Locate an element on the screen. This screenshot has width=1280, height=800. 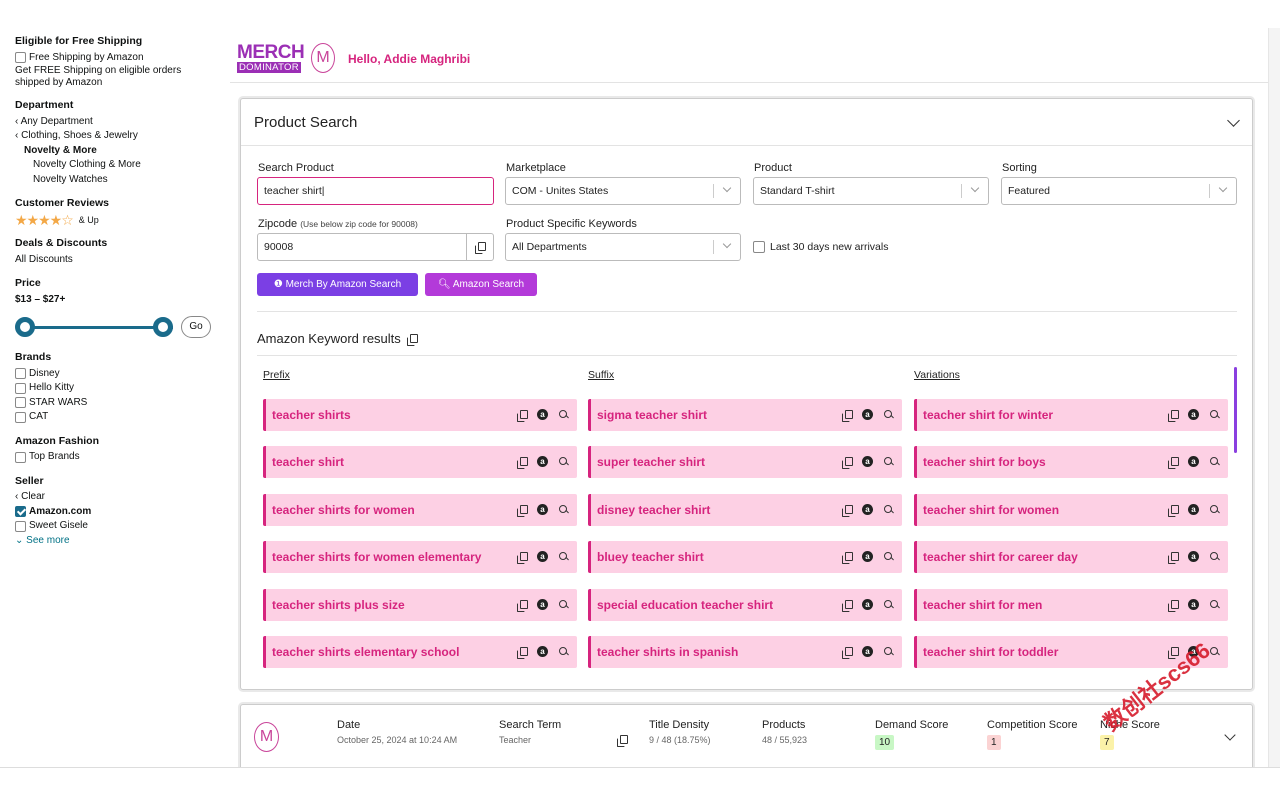
keyword-text: teacher shirts plus size is located at coordinates (338, 605).